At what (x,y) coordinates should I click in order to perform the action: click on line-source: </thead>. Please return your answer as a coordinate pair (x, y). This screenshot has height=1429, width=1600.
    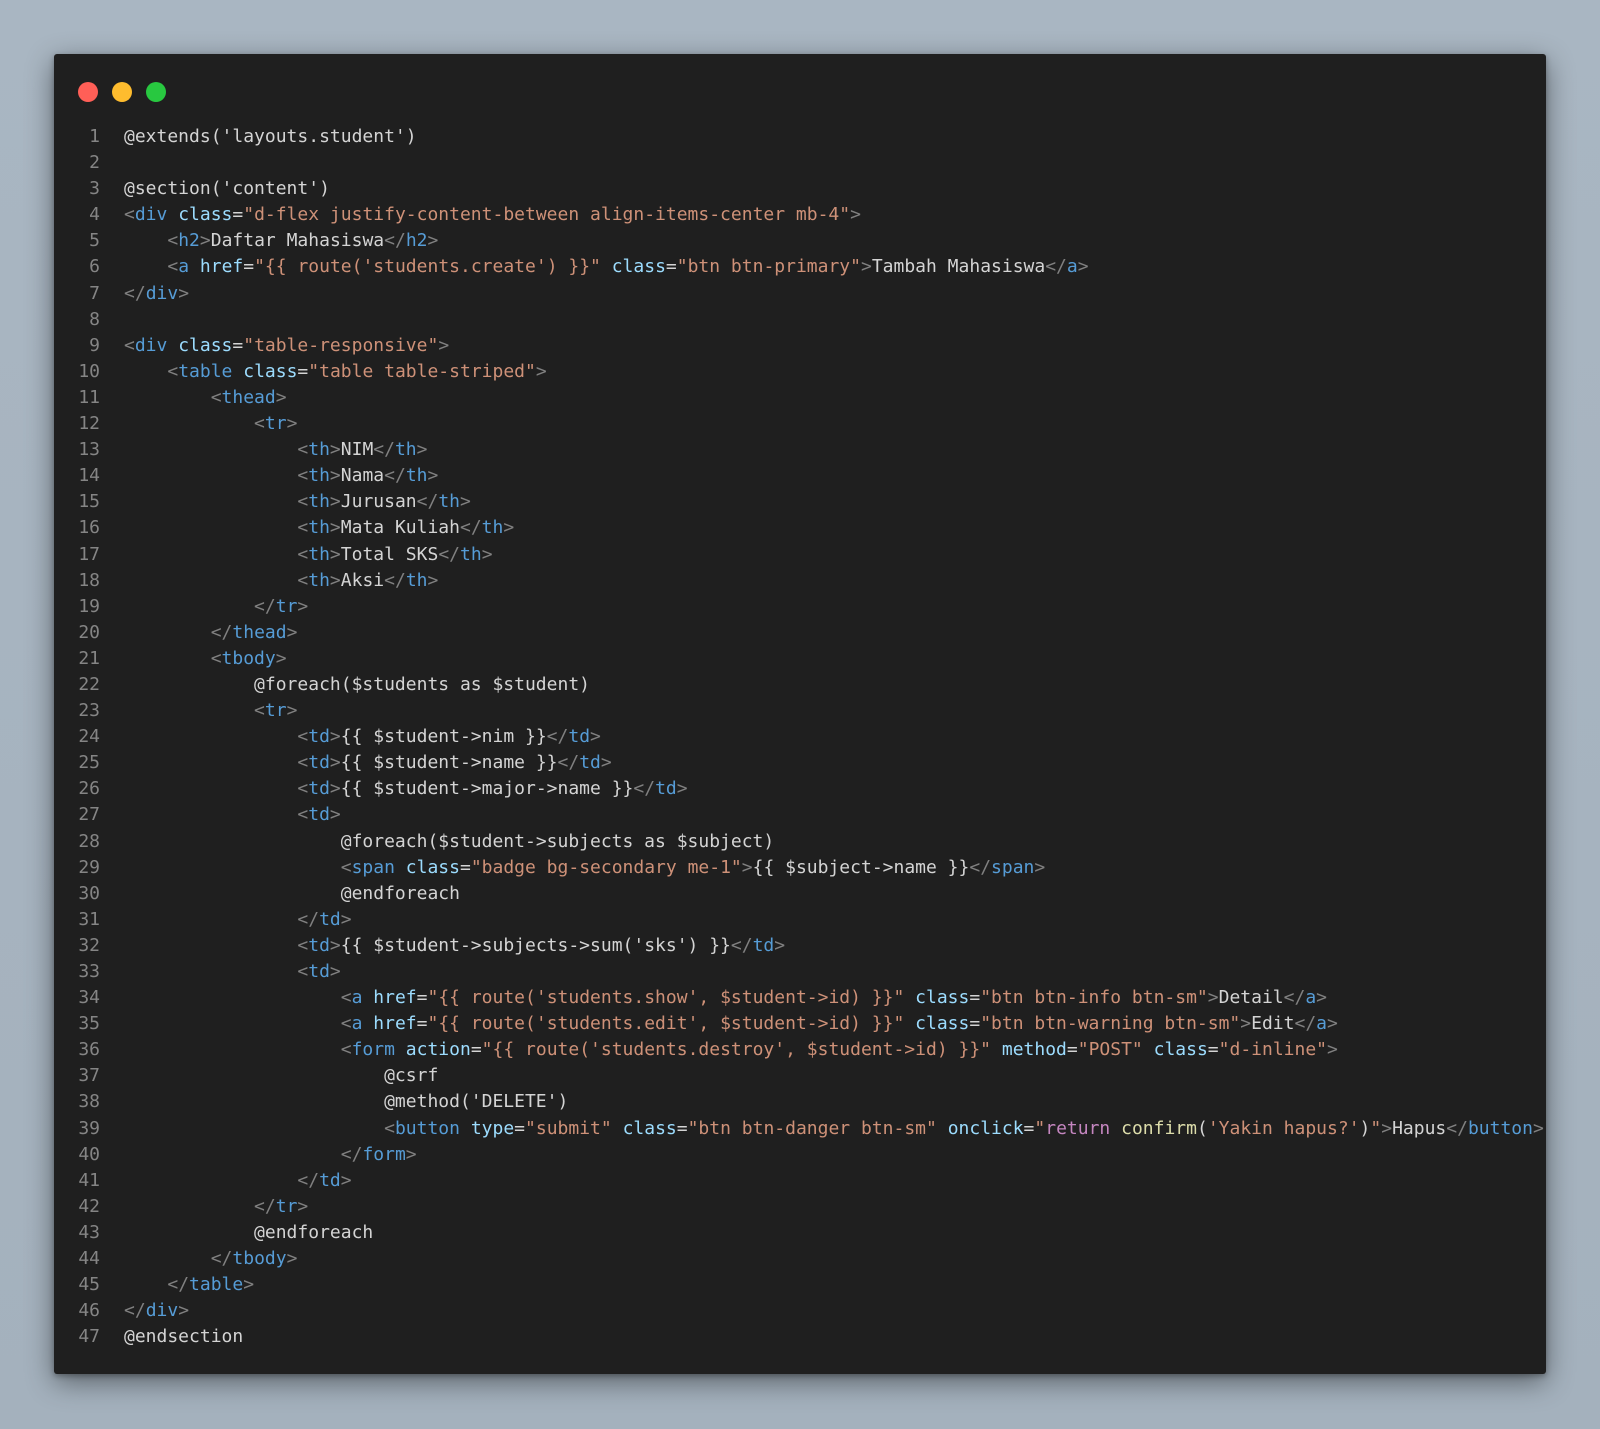
    Looking at the image, I should click on (211, 633).